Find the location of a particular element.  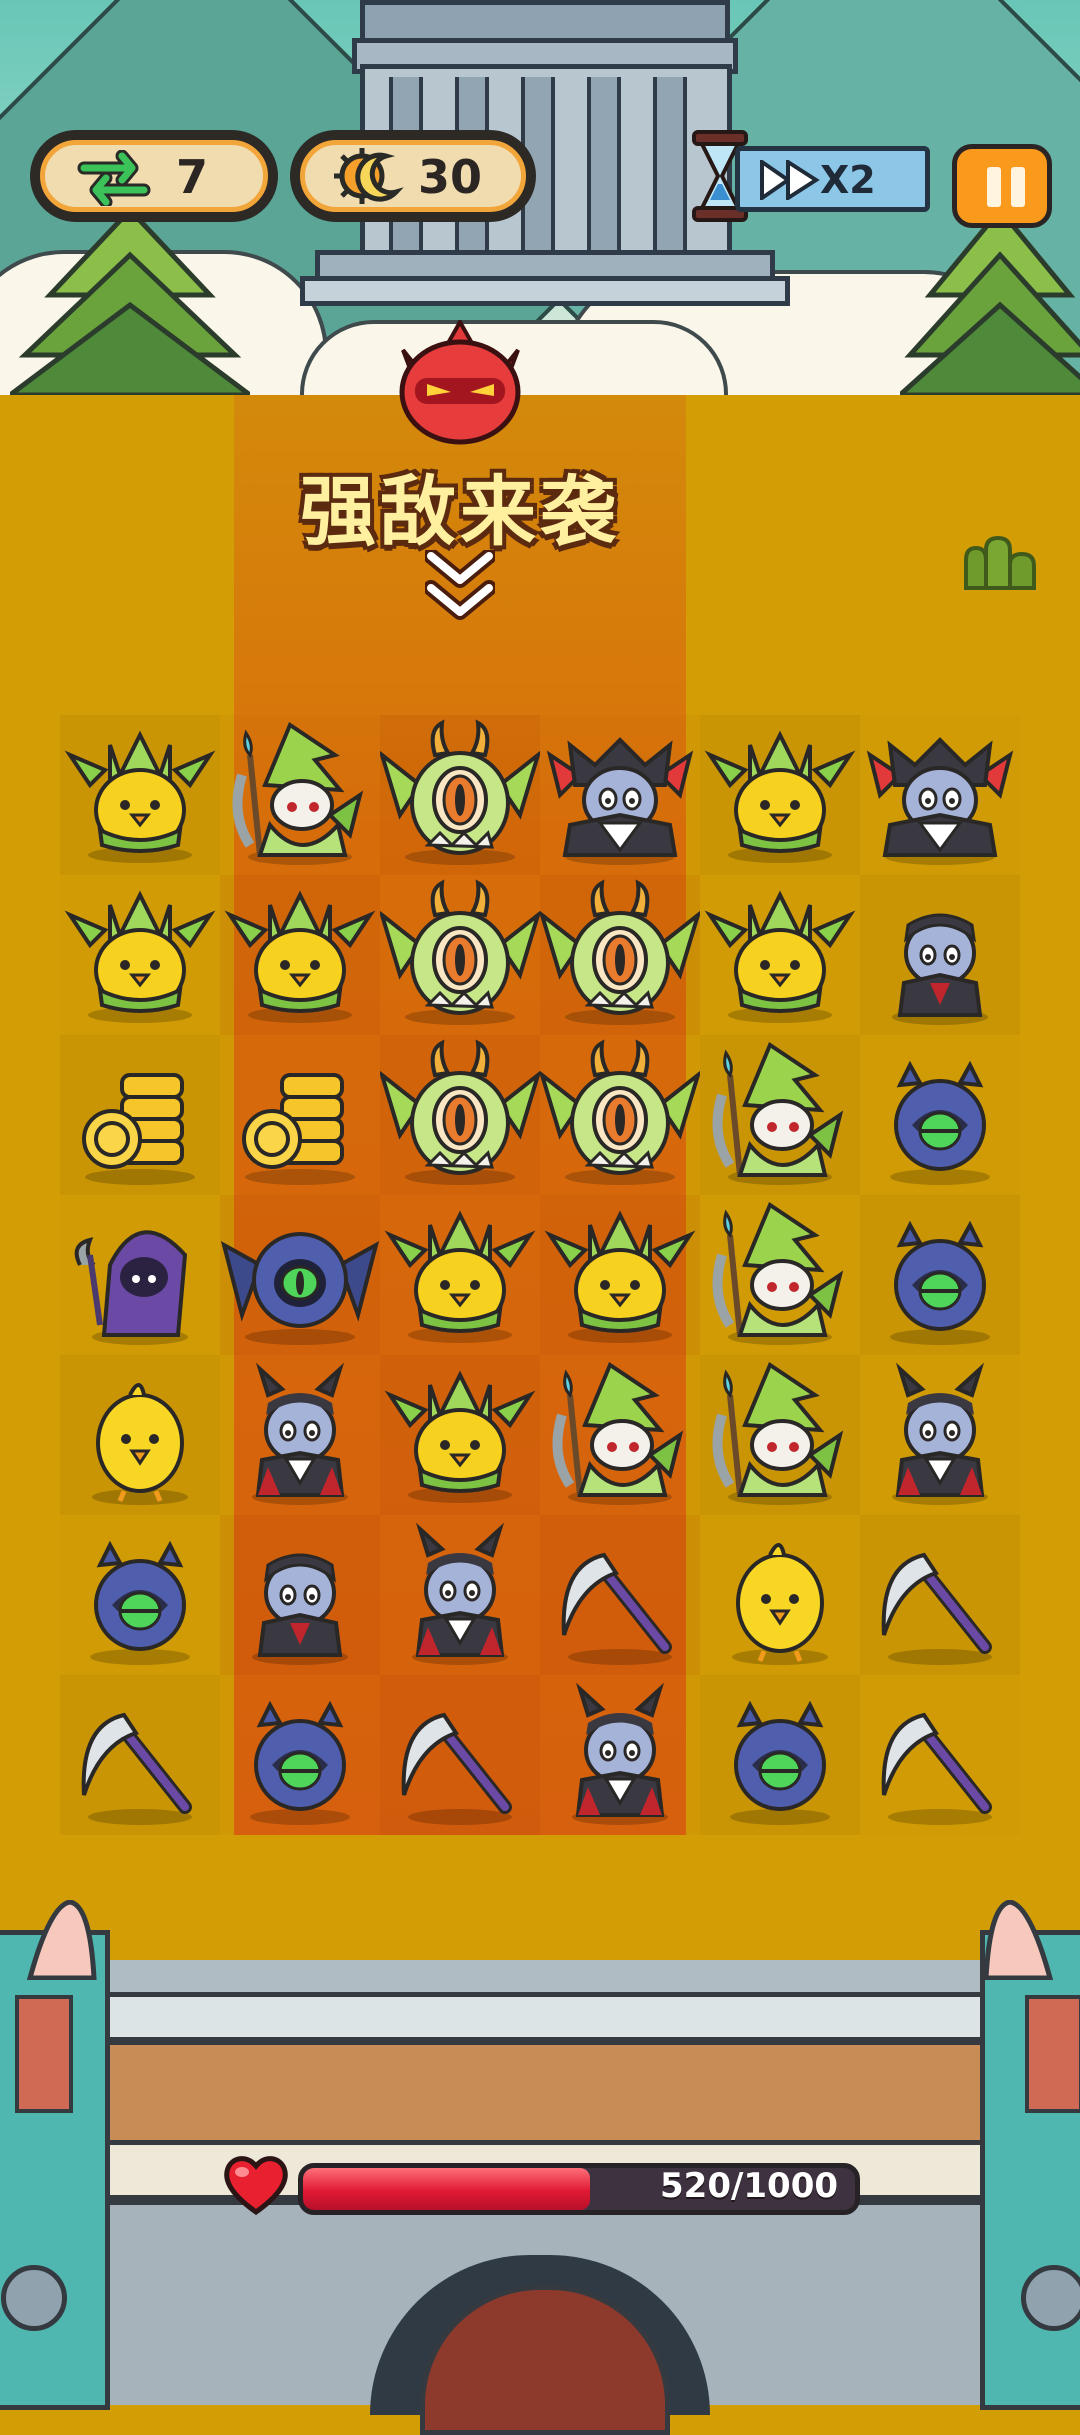

tower-ear-left is located at coordinates (61, 1940).